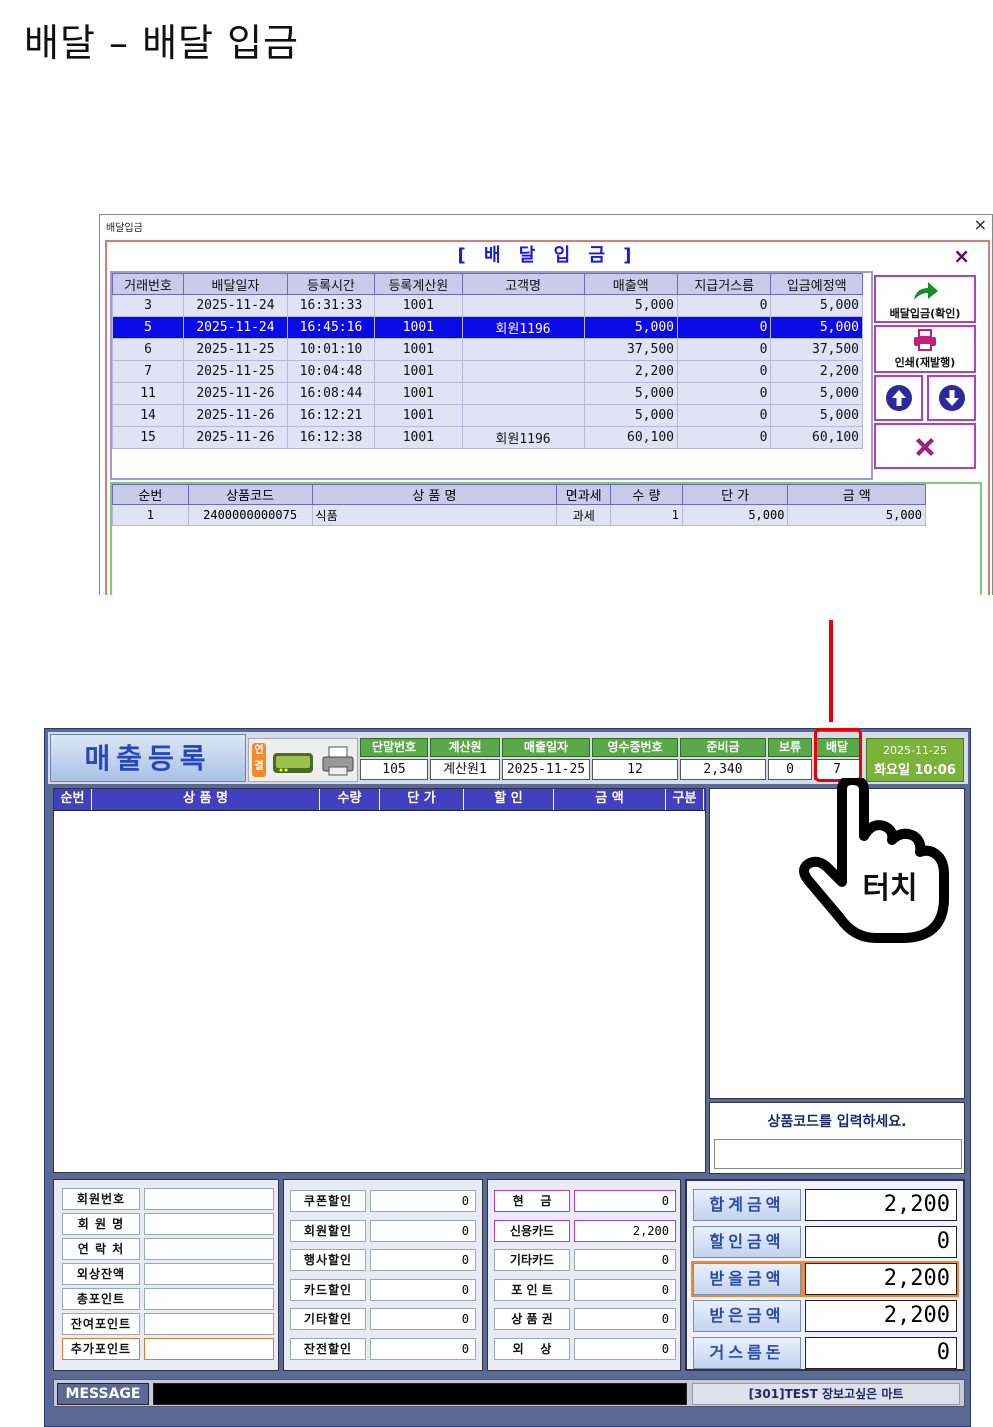 The image size is (993, 1427). I want to click on payment-method-button: 기타카드, so click(532, 1260).